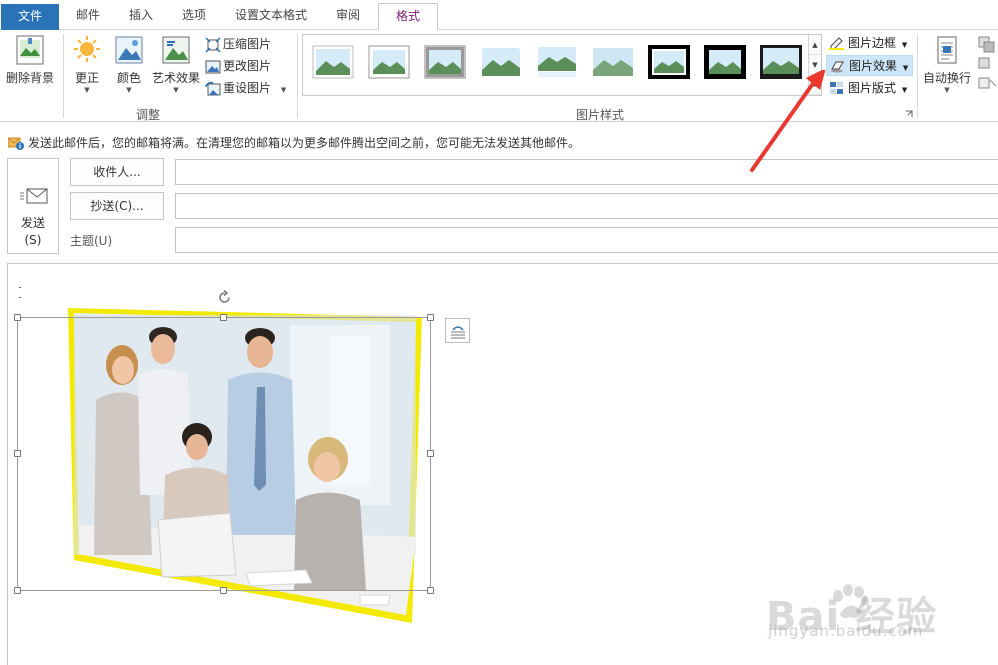 The image size is (998, 665). I want to click on artistic-effects-label: 艺术效果, so click(175, 78).